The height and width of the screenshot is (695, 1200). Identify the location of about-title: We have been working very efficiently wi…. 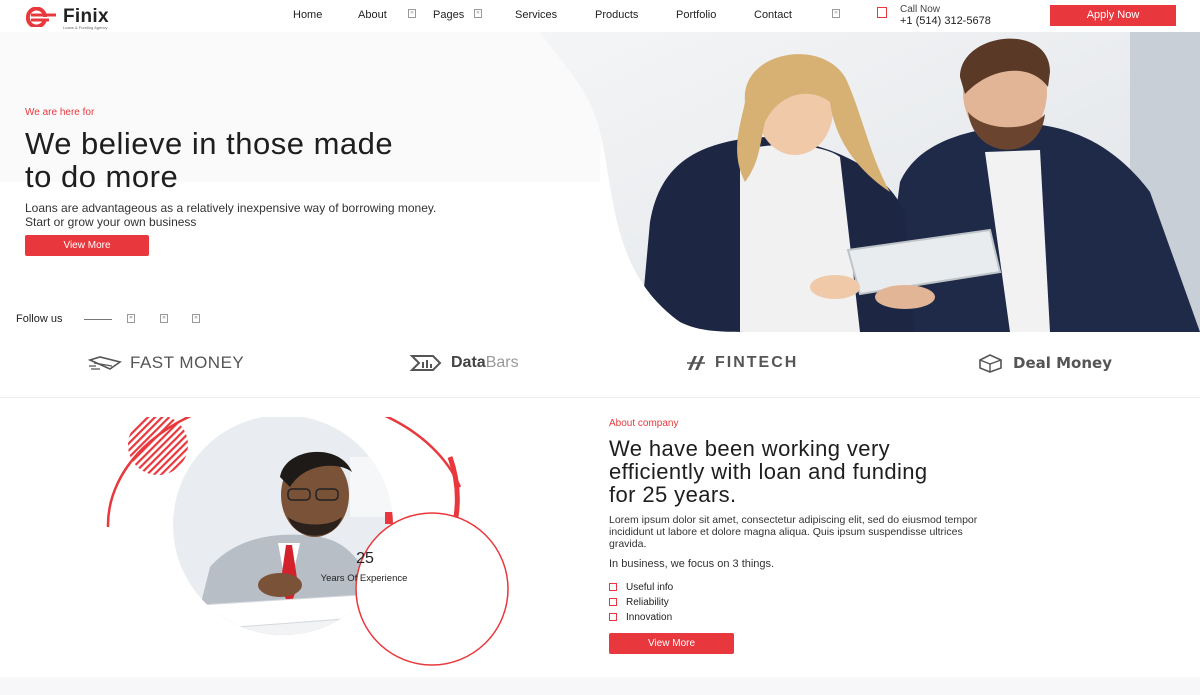
(869, 471).